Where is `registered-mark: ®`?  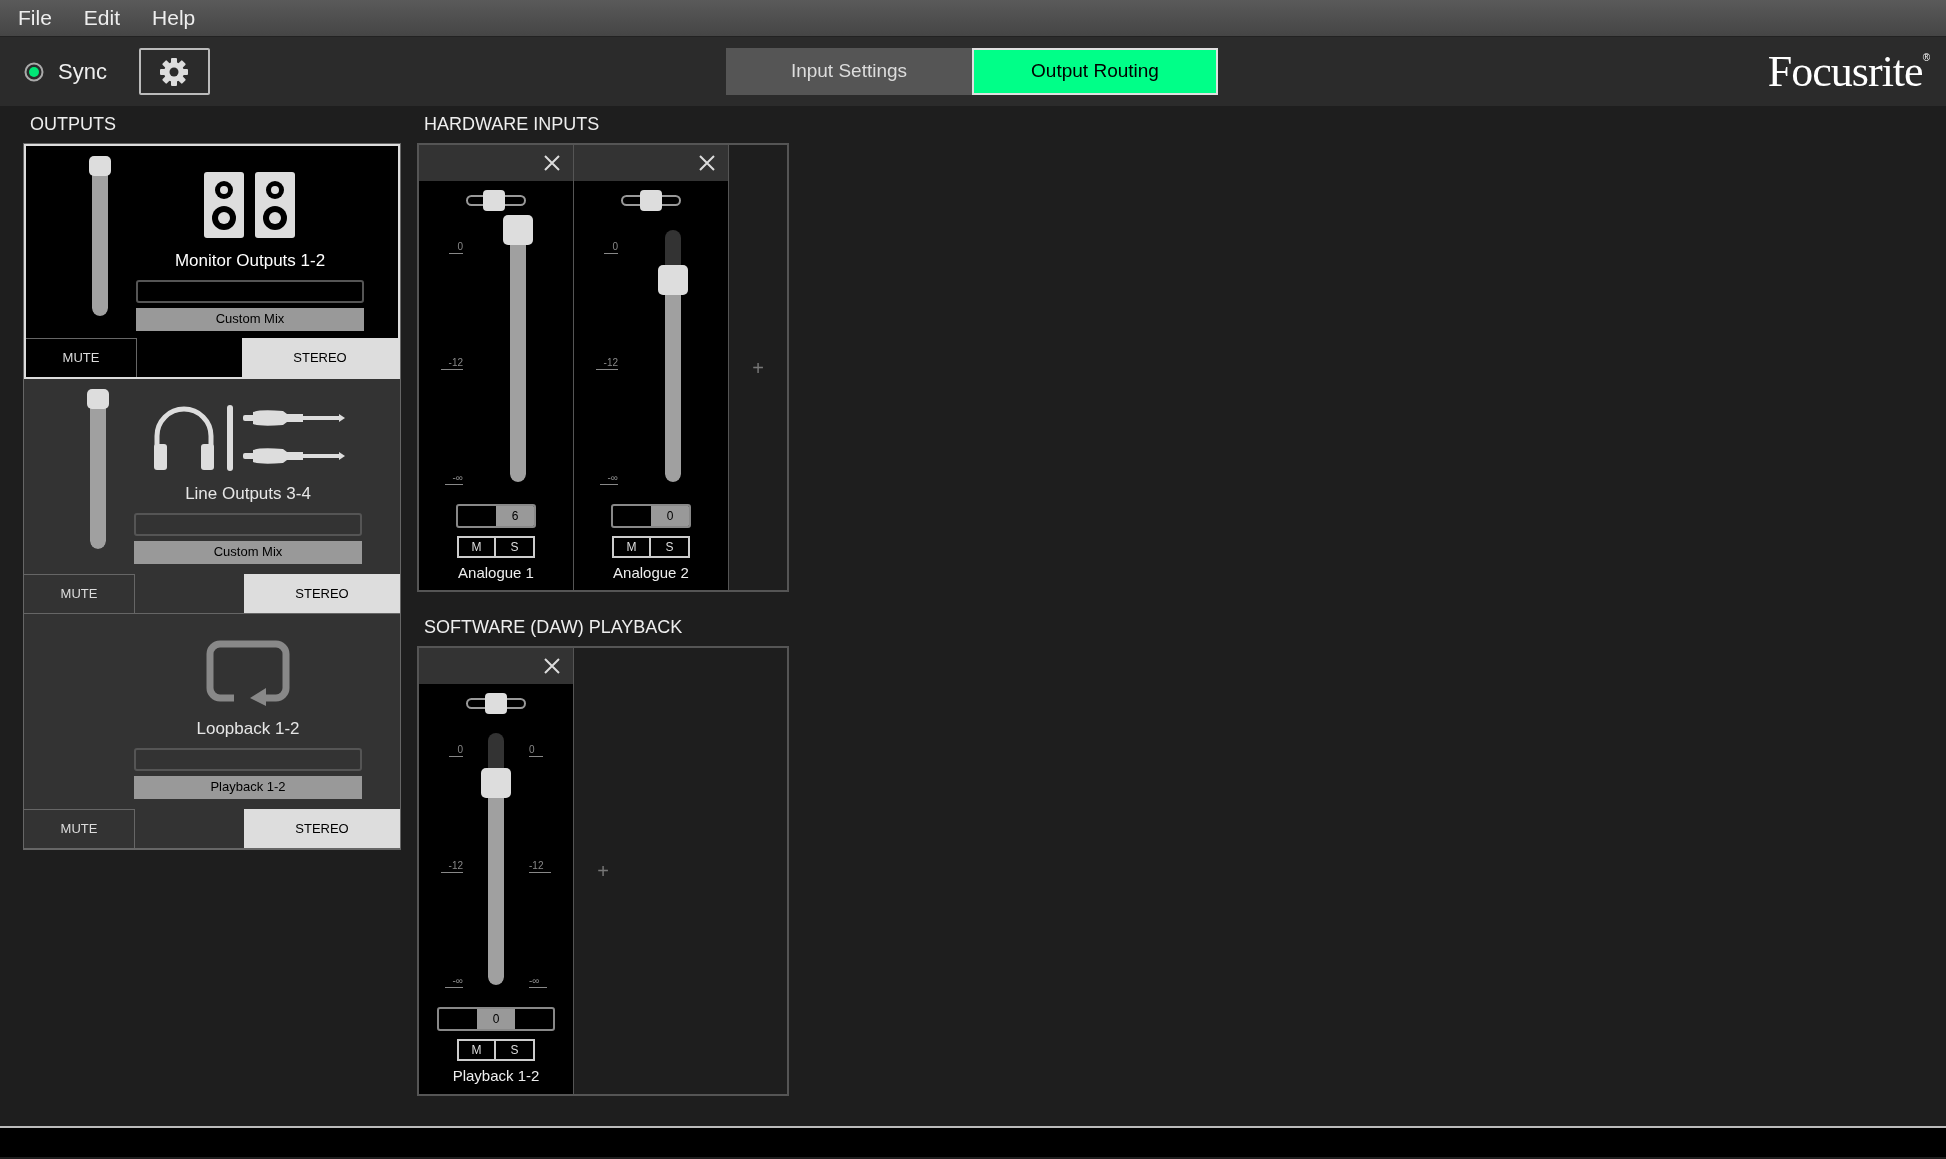
registered-mark: ® is located at coordinates (1926, 56).